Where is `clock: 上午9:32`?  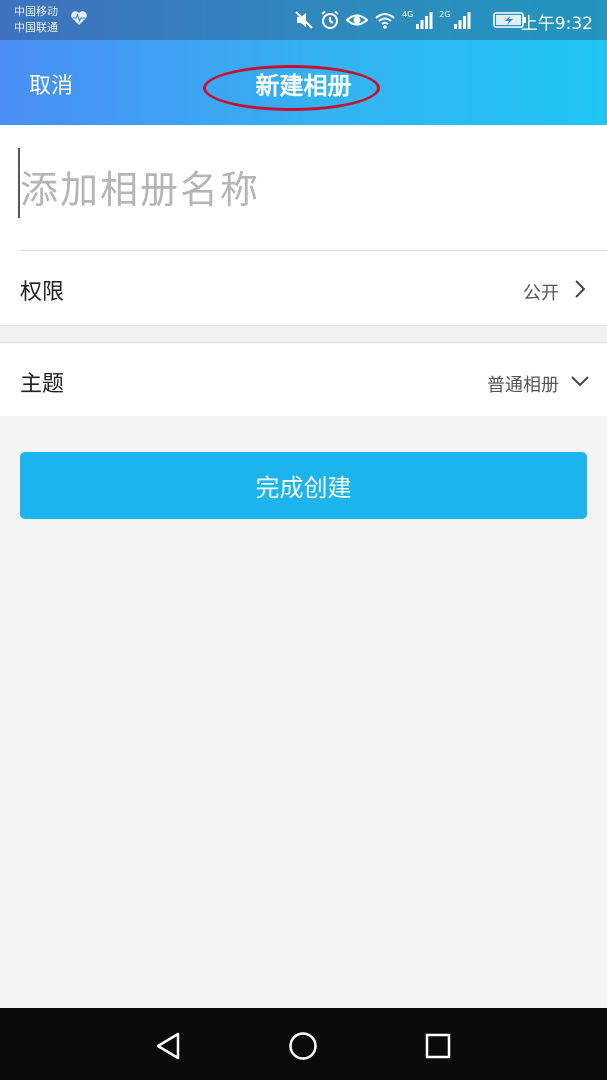
clock: 上午9:32 is located at coordinates (556, 24).